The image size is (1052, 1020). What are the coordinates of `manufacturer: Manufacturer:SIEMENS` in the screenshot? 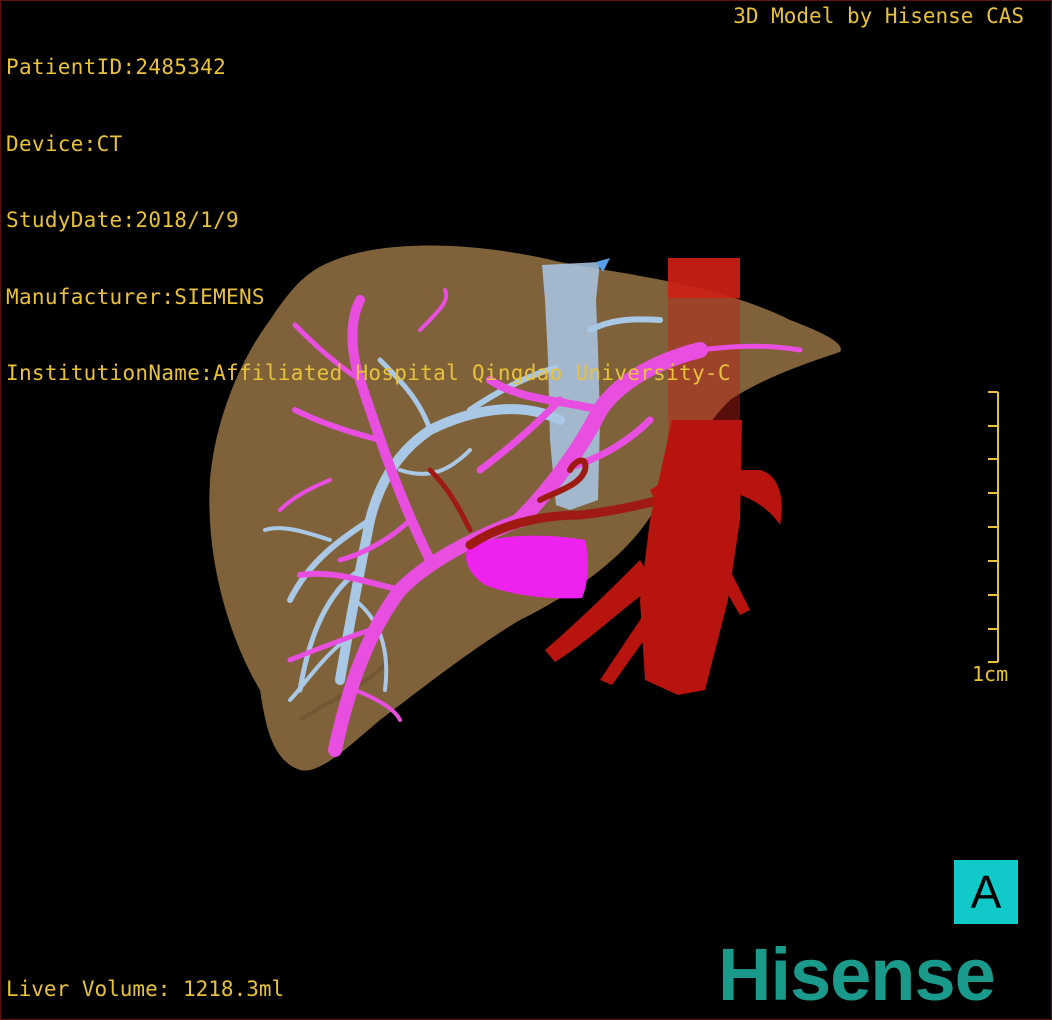 It's located at (135, 296).